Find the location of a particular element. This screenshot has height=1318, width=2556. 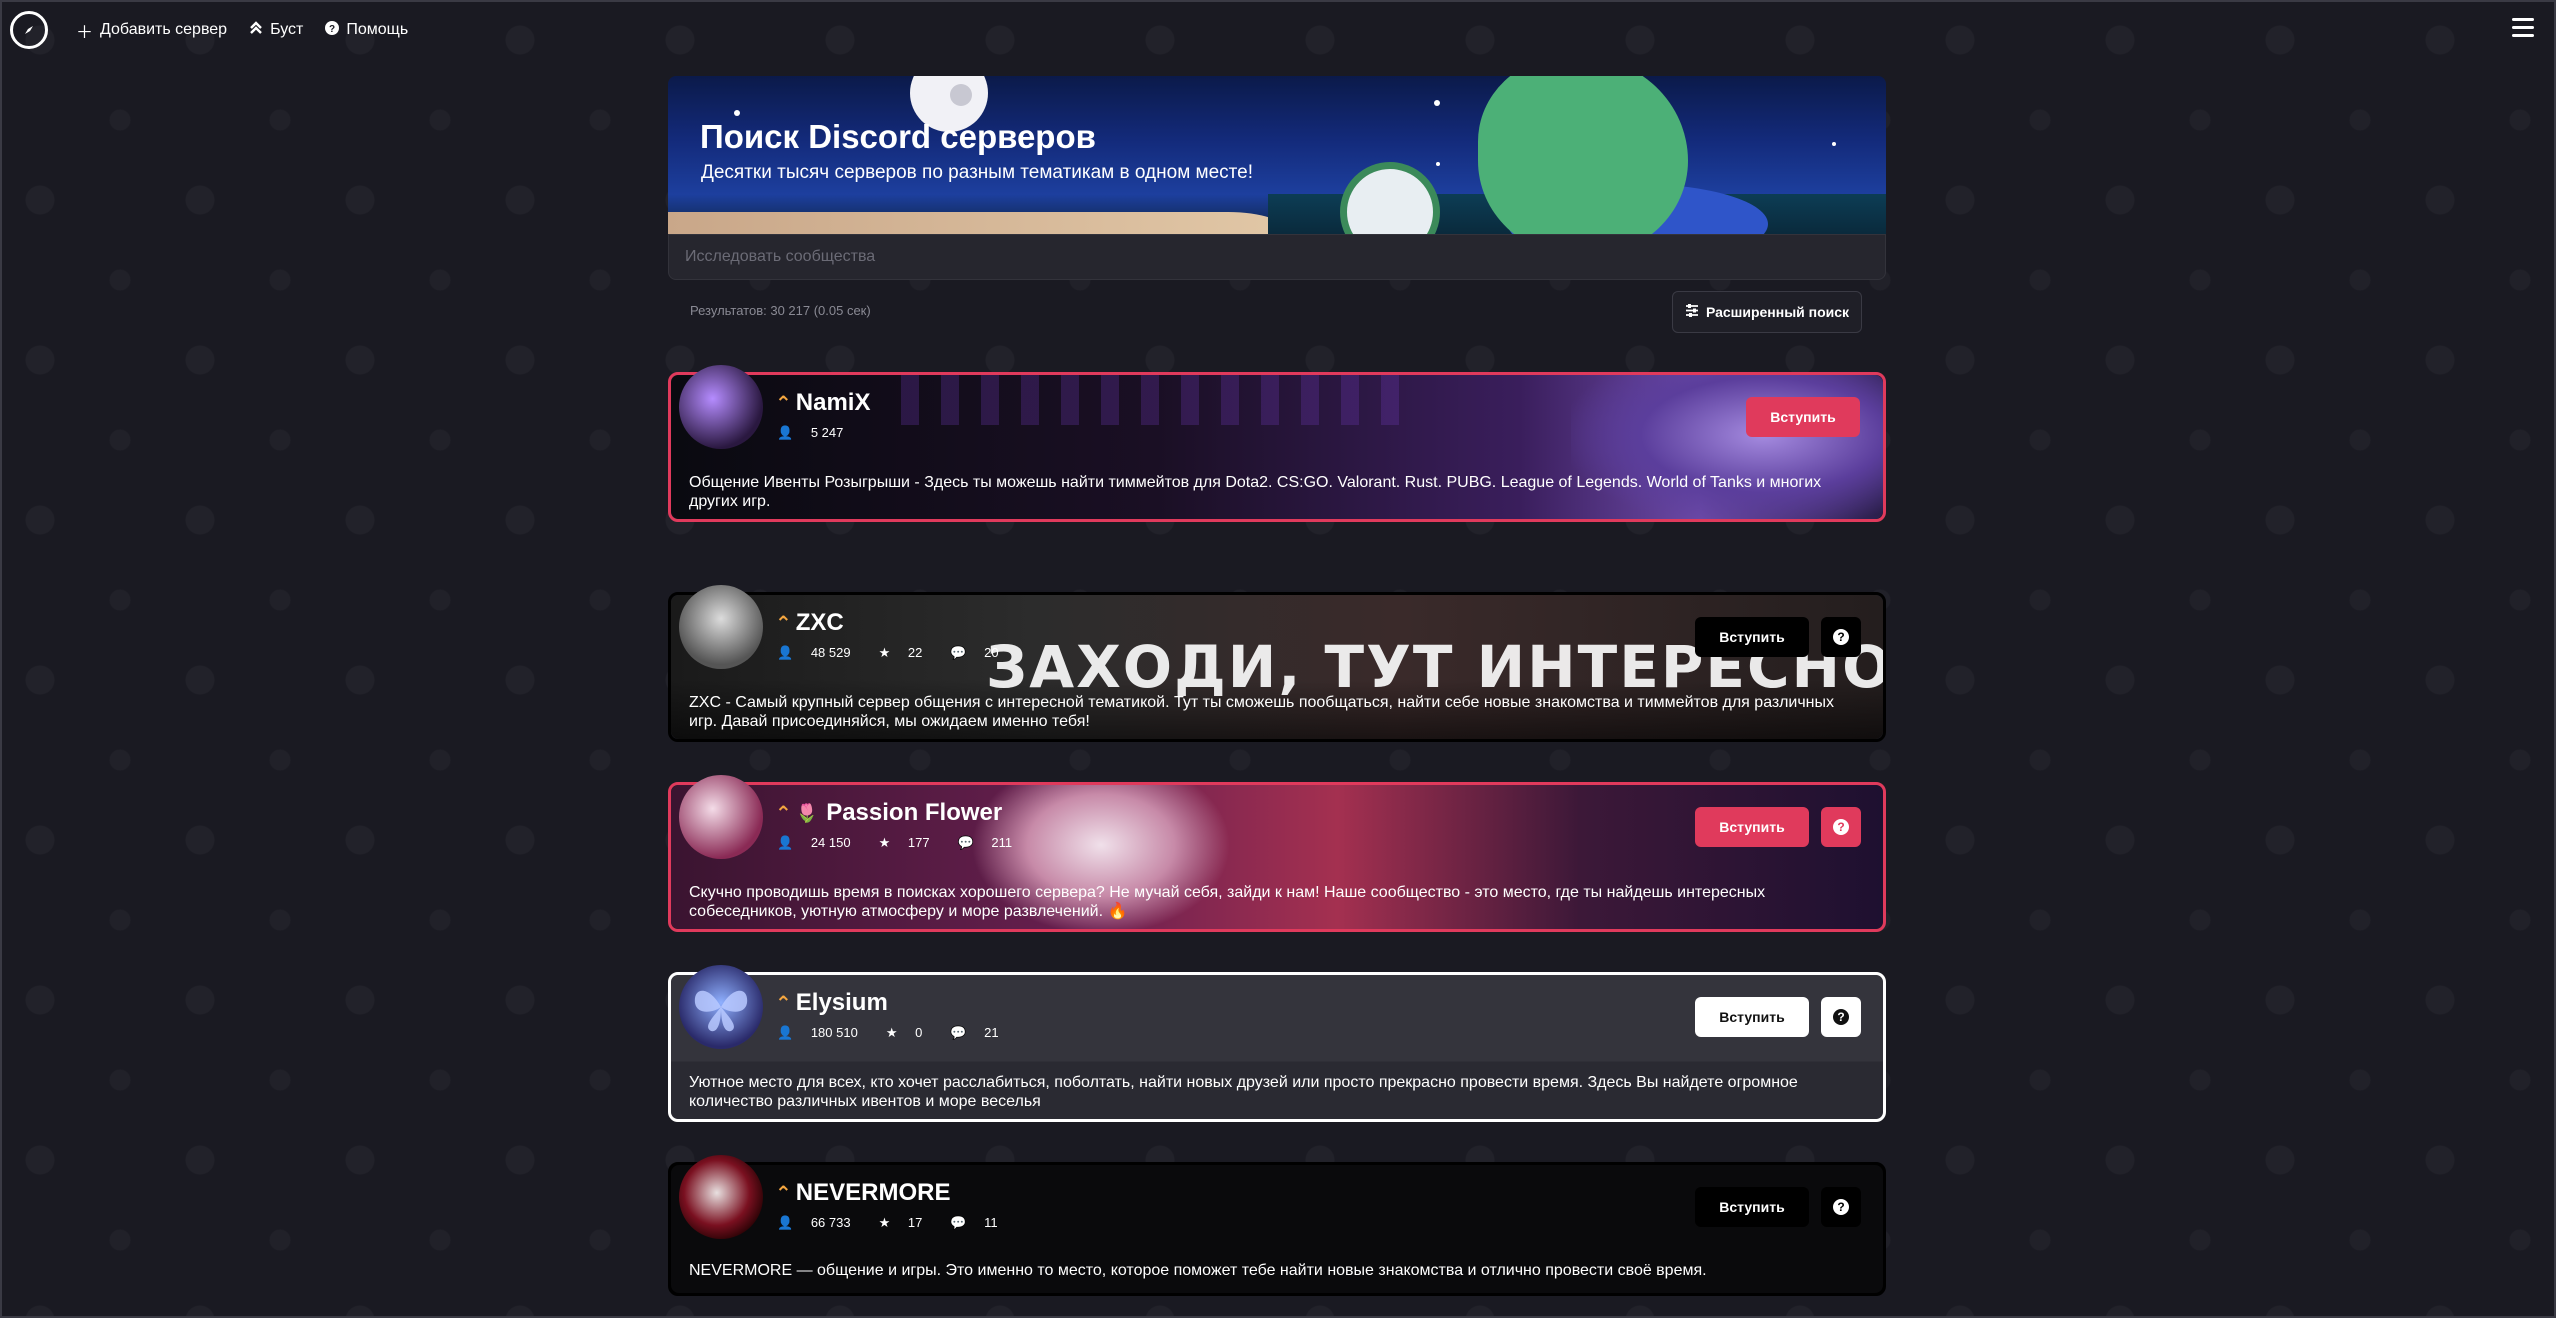

stars-count: ★ 0 is located at coordinates (904, 1032).